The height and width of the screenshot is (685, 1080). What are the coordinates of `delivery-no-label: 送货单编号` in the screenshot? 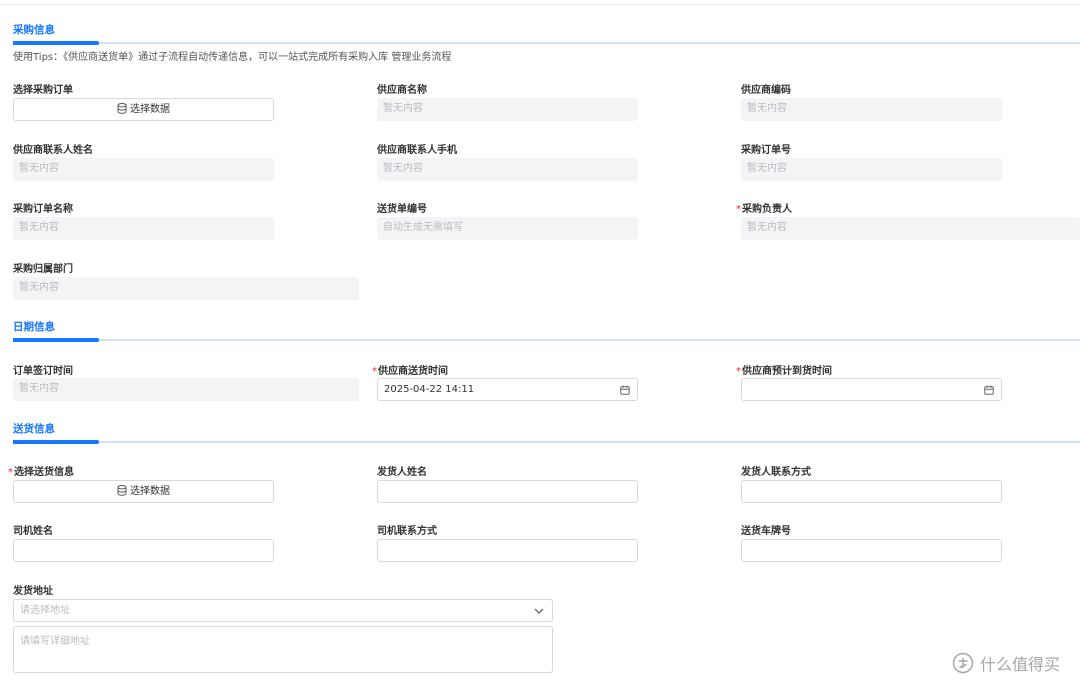 It's located at (402, 209).